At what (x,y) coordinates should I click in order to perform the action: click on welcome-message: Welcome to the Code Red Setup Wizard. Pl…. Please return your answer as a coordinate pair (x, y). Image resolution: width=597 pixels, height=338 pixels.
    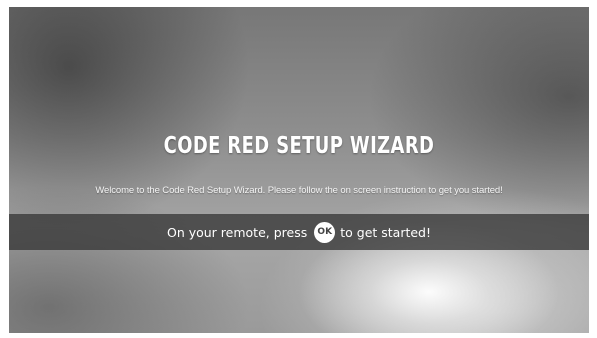
    Looking at the image, I should click on (299, 190).